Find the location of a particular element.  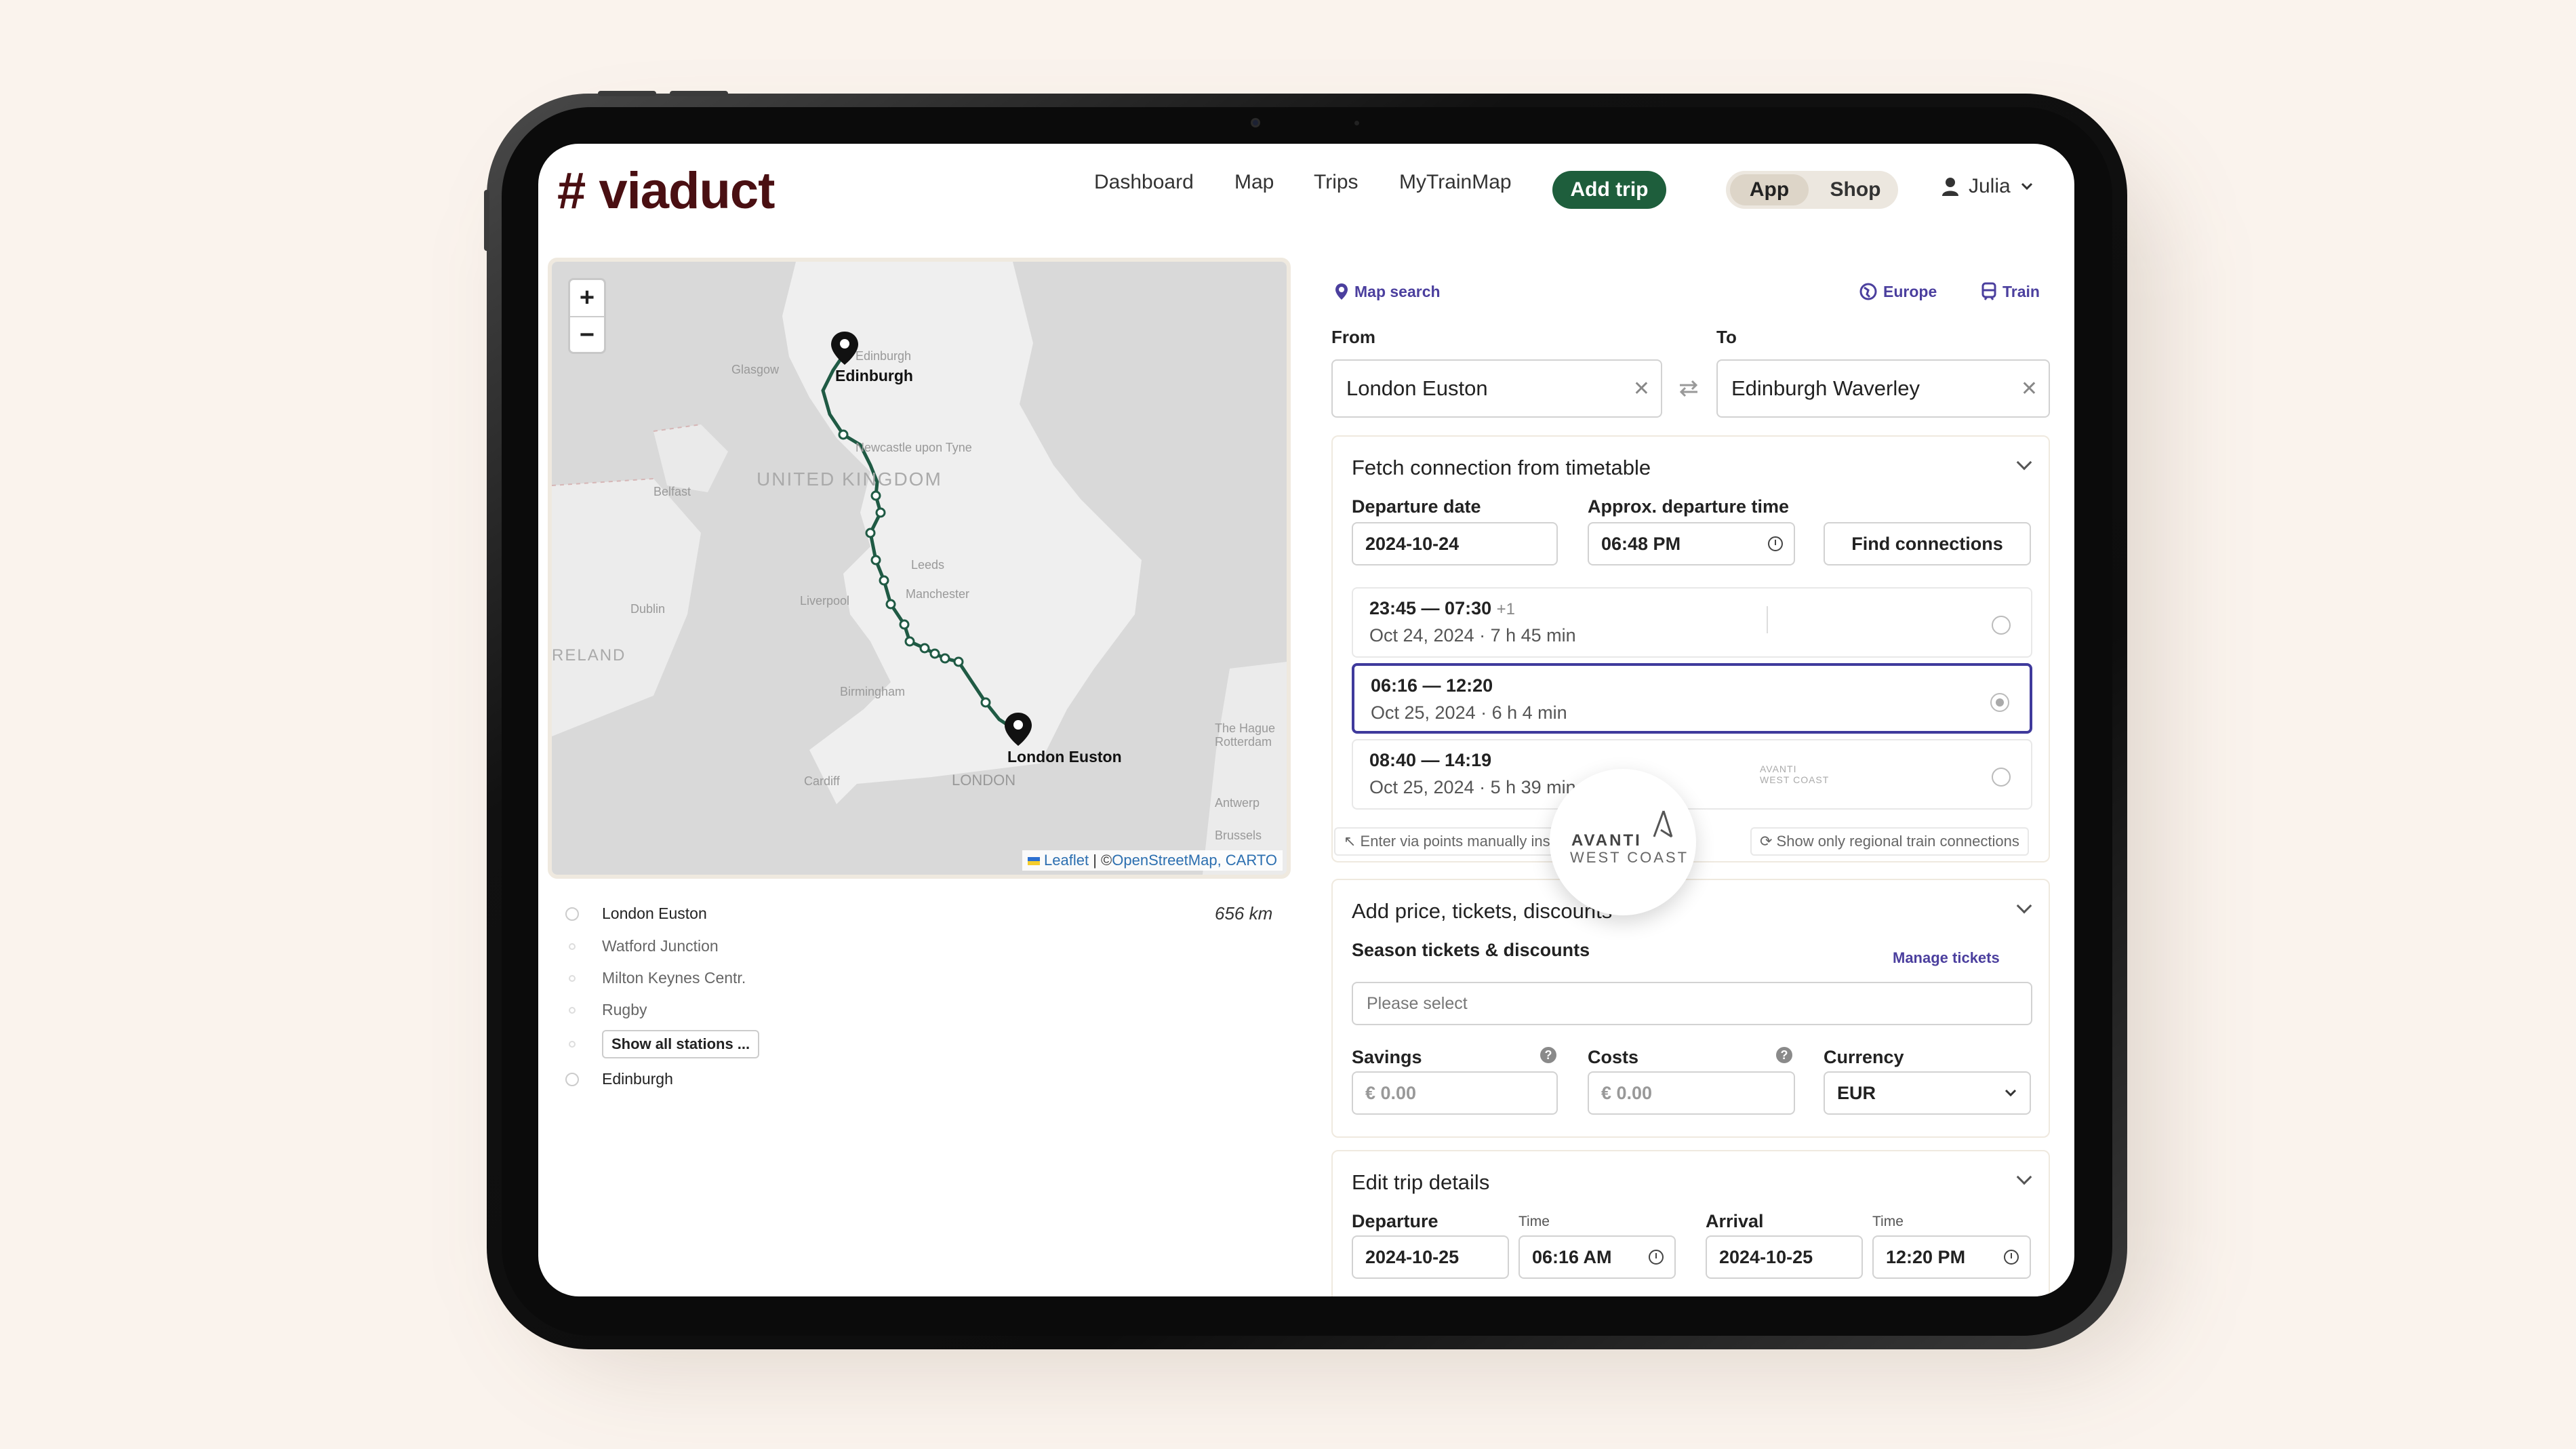

connection-option-selected: 06:16 — 12:20 Oct 25, 2024 · 6 h 4 min is located at coordinates (1692, 698).